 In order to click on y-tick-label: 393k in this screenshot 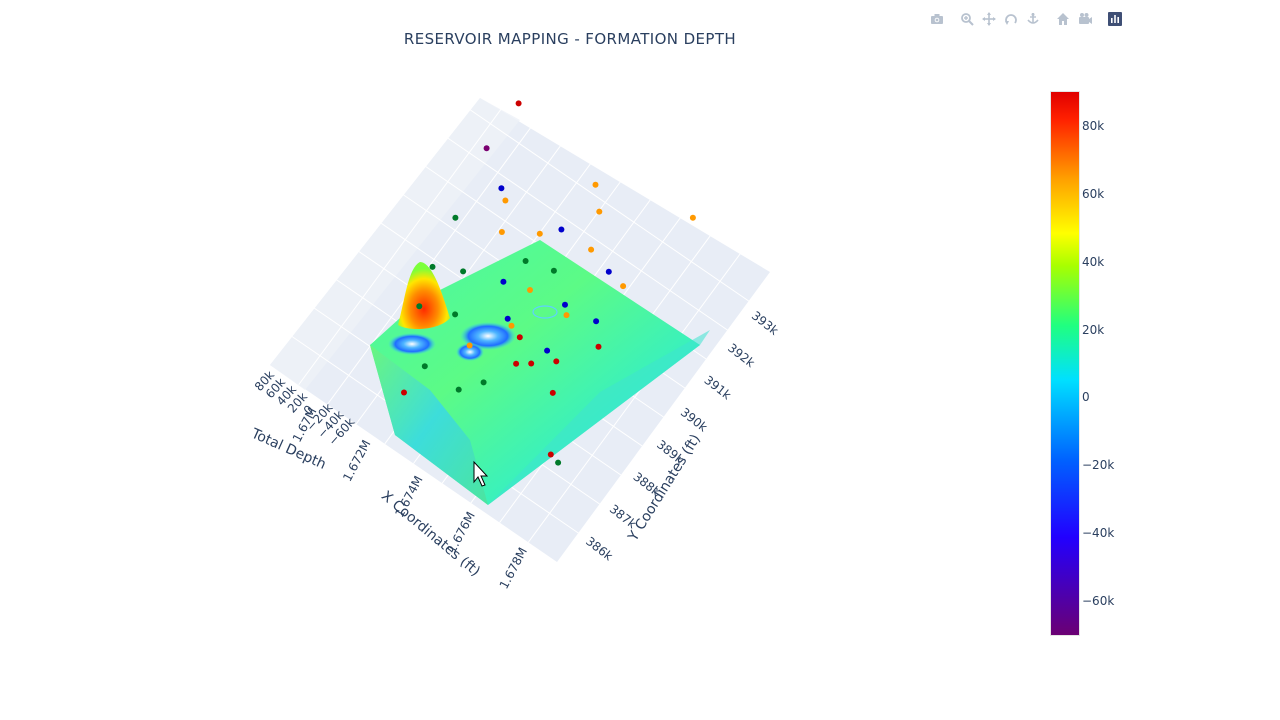, I will do `click(765, 322)`.